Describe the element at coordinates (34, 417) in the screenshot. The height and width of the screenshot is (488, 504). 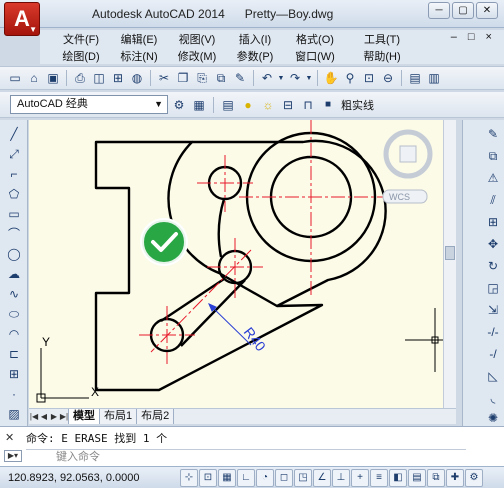
I see `first-tab-arrow-icon: |◀` at that location.